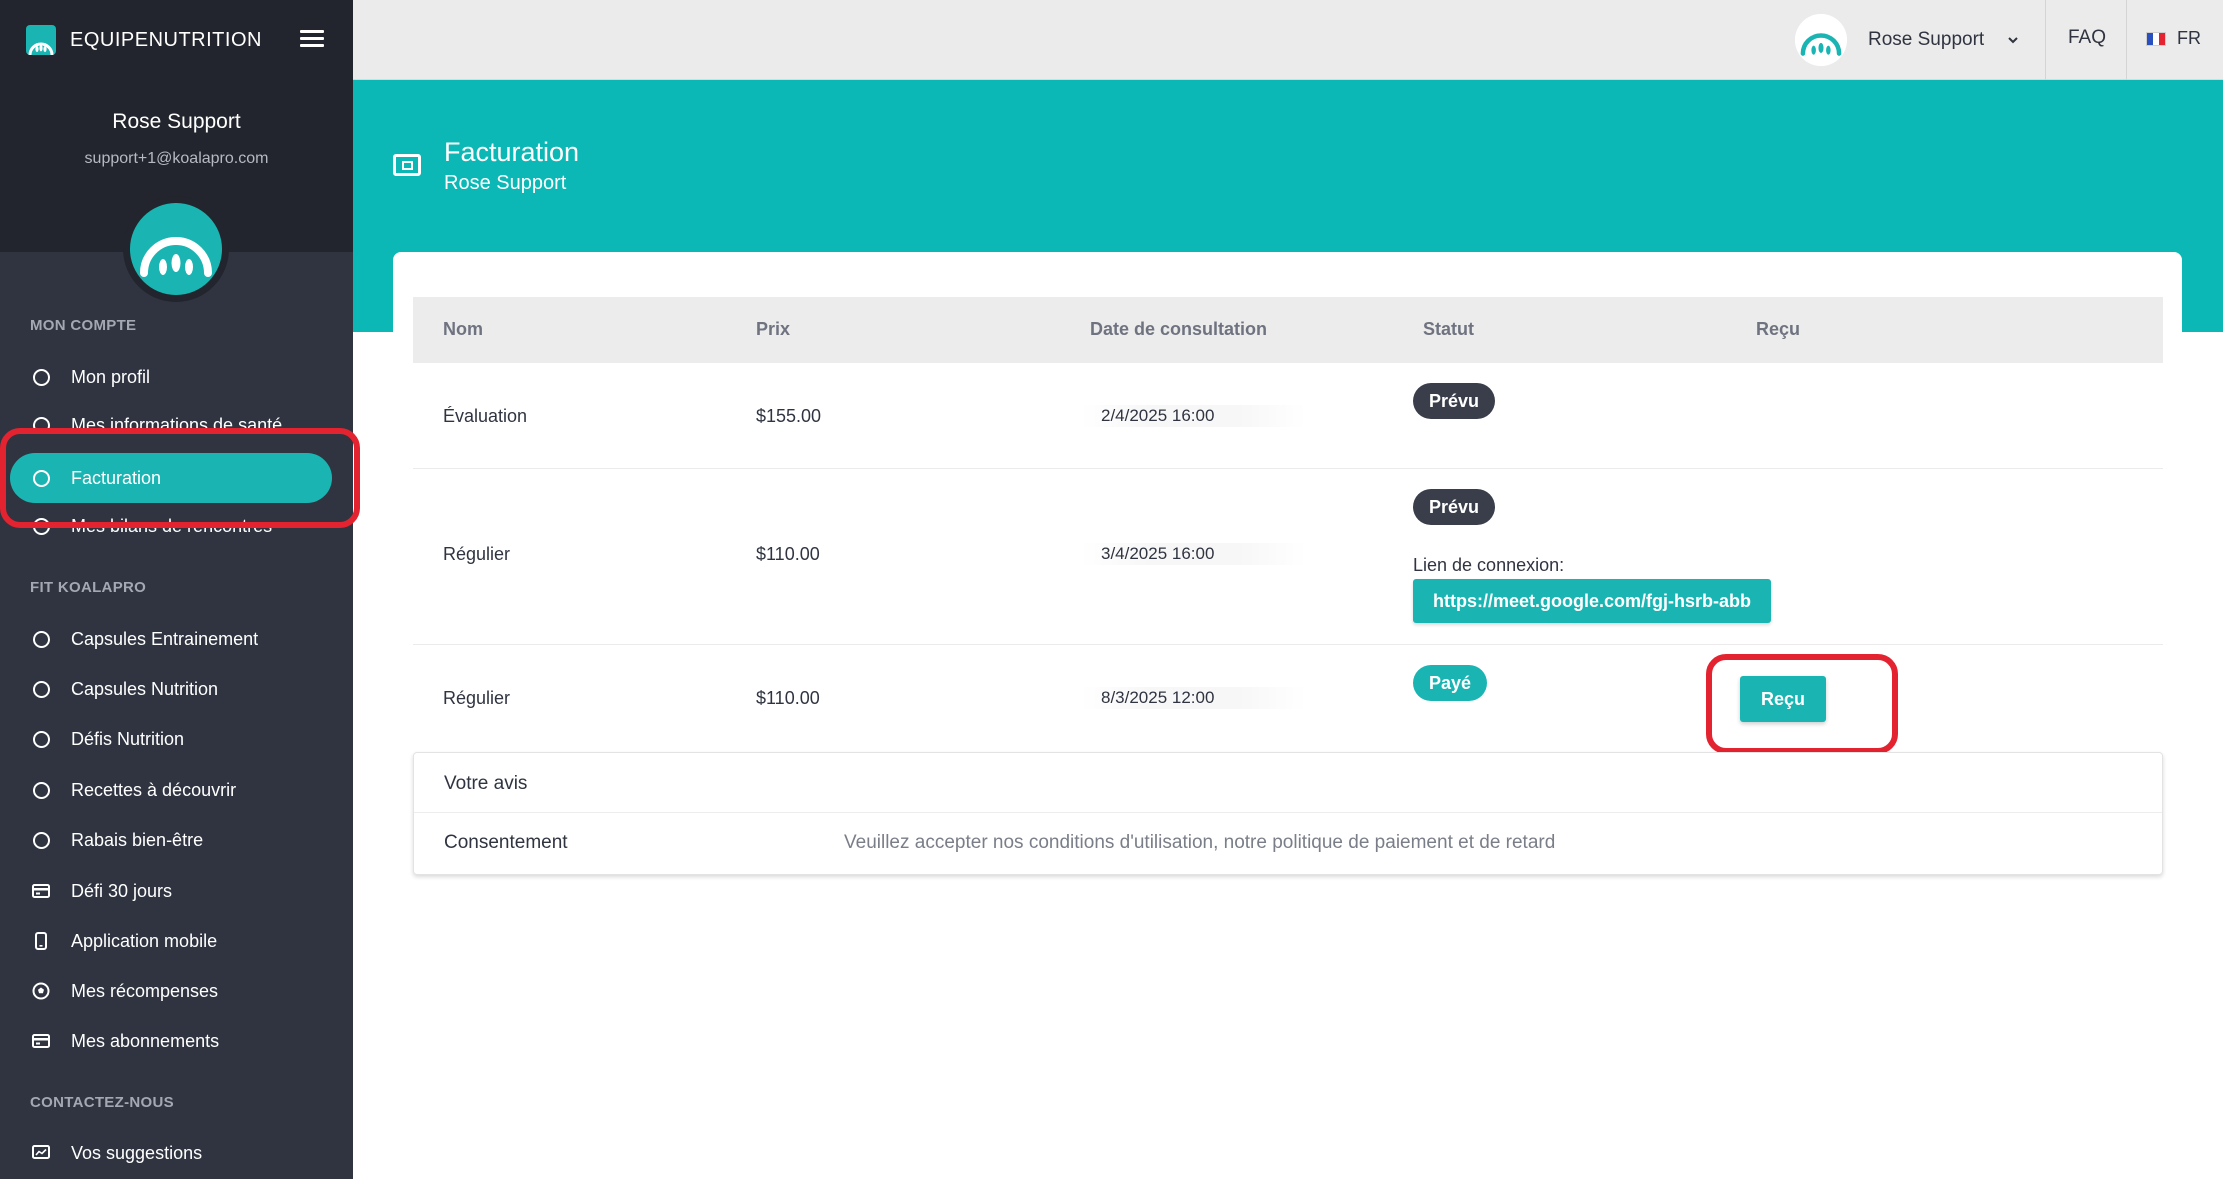 Image resolution: width=2223 pixels, height=1179 pixels. What do you see at coordinates (145, 1040) in the screenshot?
I see `sidebar-item-label: Mes abonnements` at bounding box center [145, 1040].